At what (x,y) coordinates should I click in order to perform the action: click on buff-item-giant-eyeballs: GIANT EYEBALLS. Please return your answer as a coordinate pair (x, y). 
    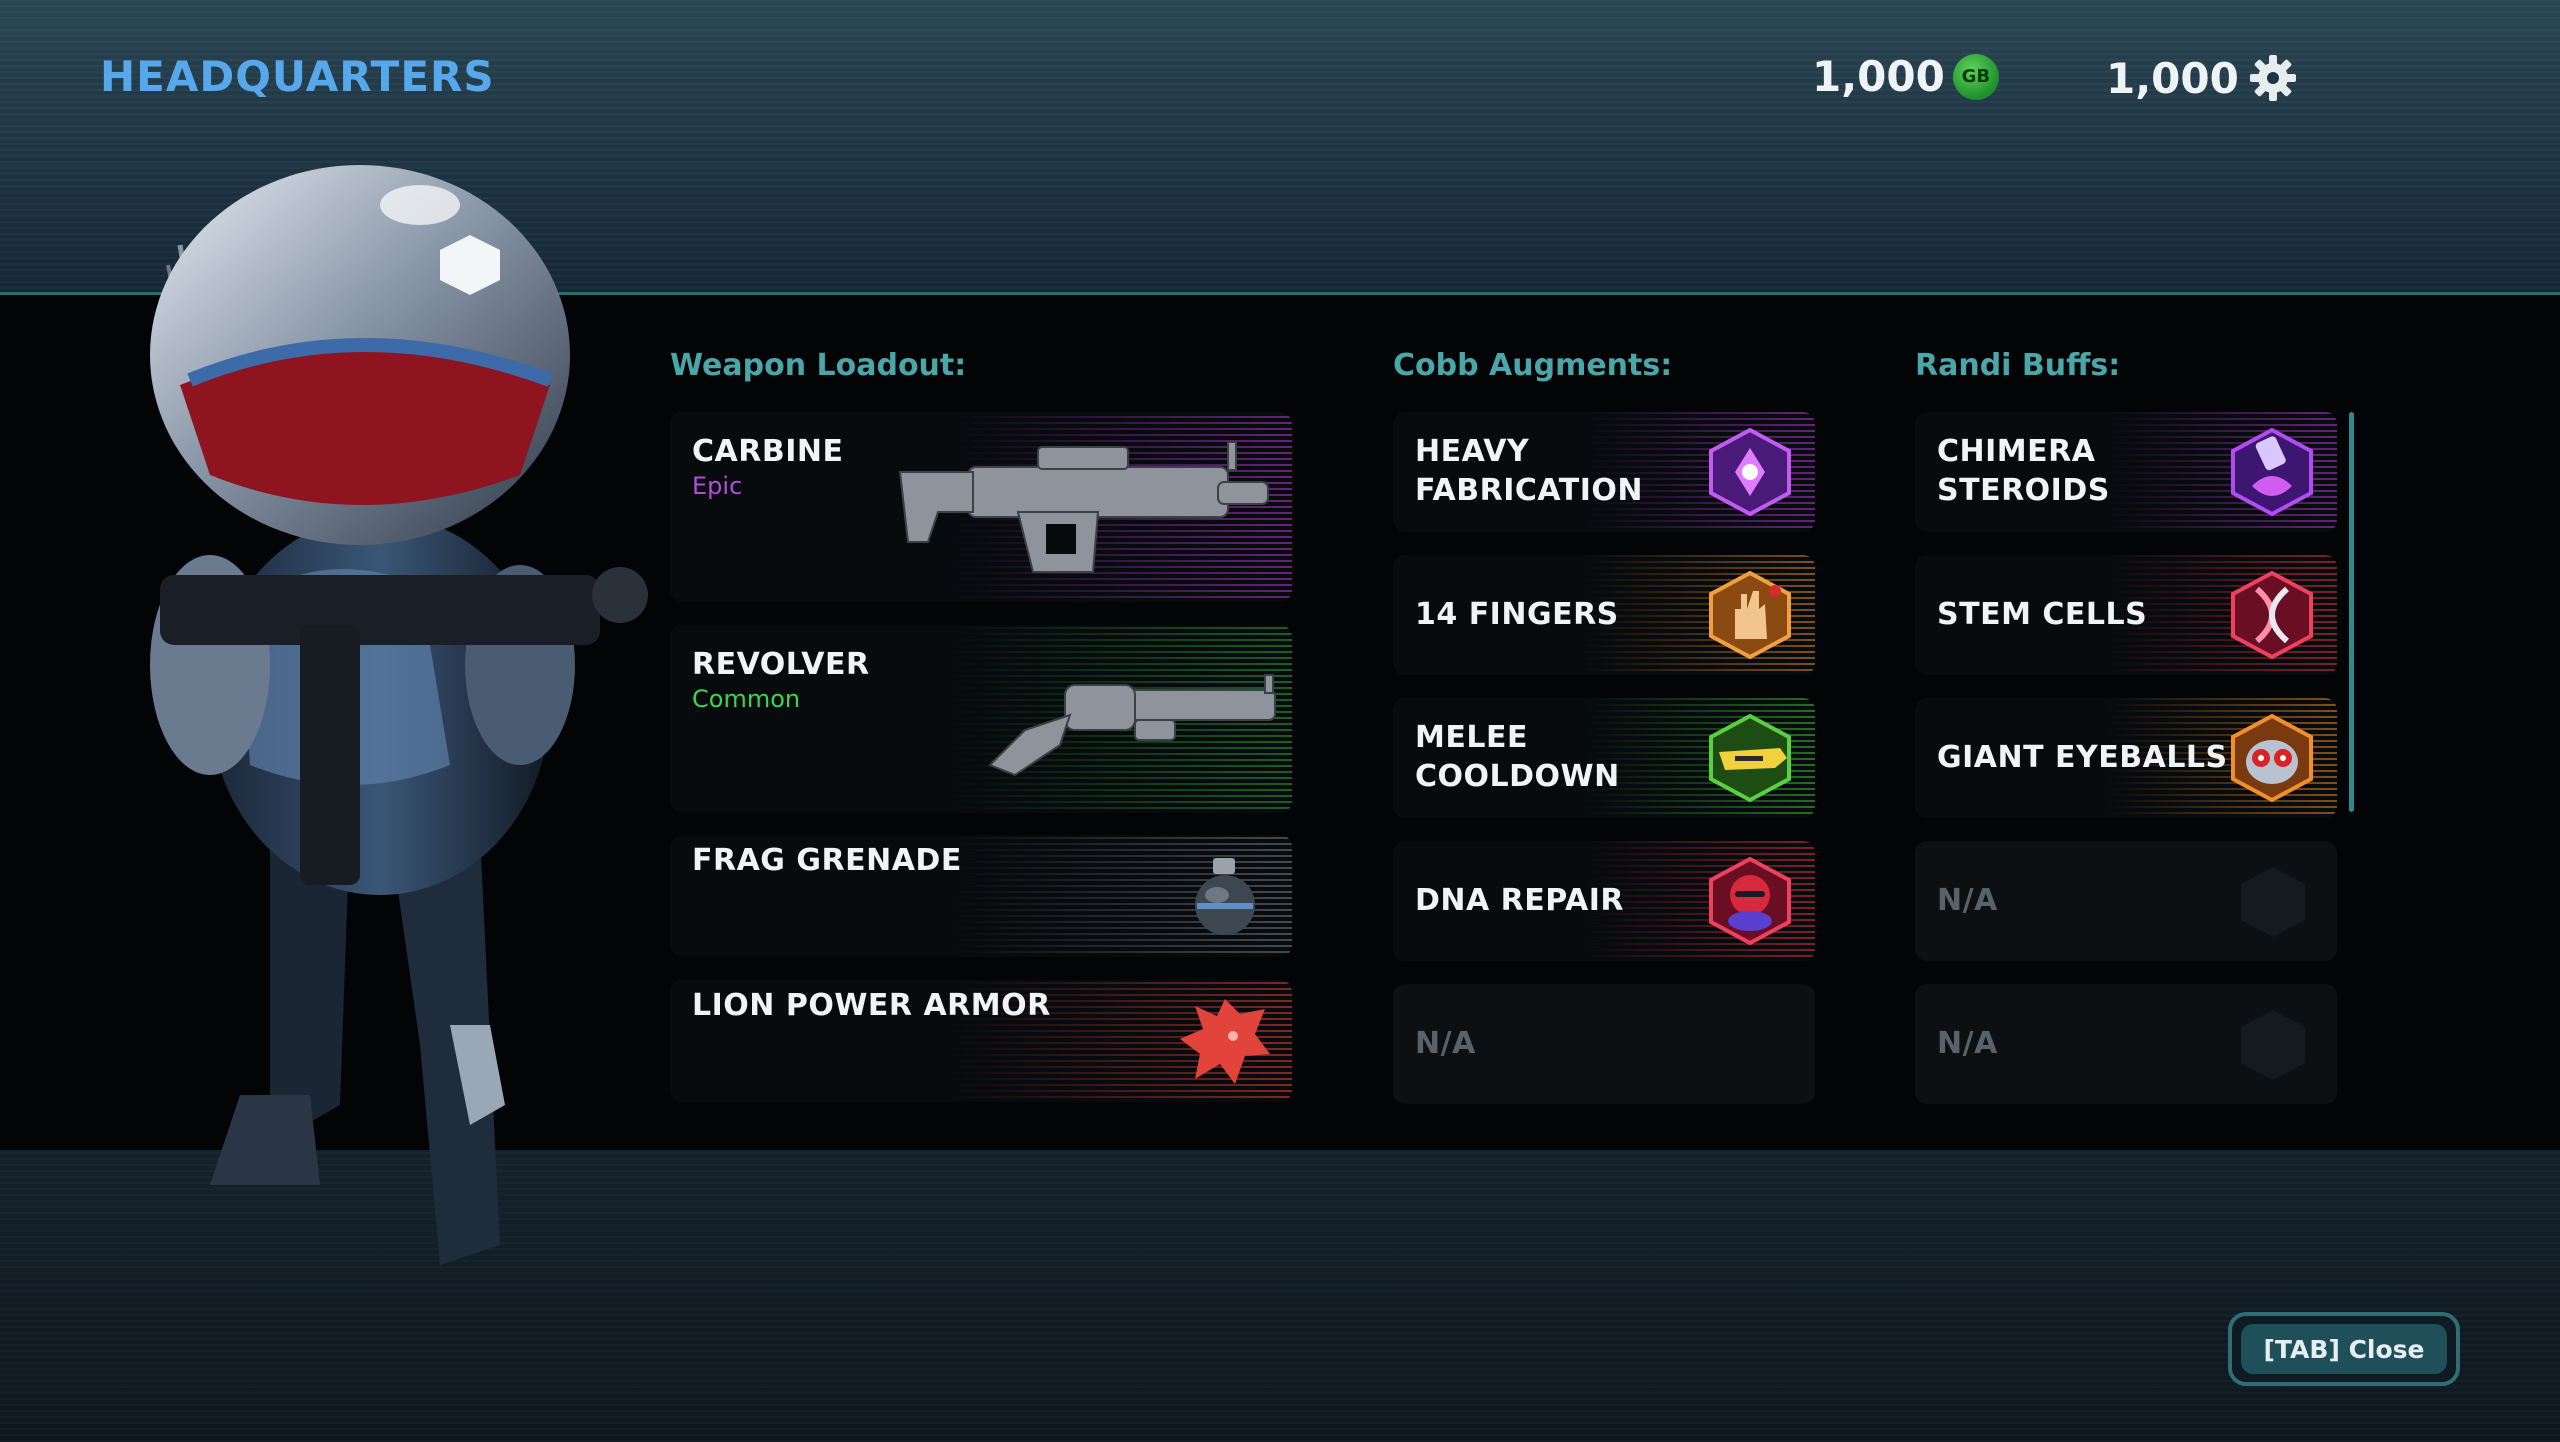
    Looking at the image, I should click on (2126, 758).